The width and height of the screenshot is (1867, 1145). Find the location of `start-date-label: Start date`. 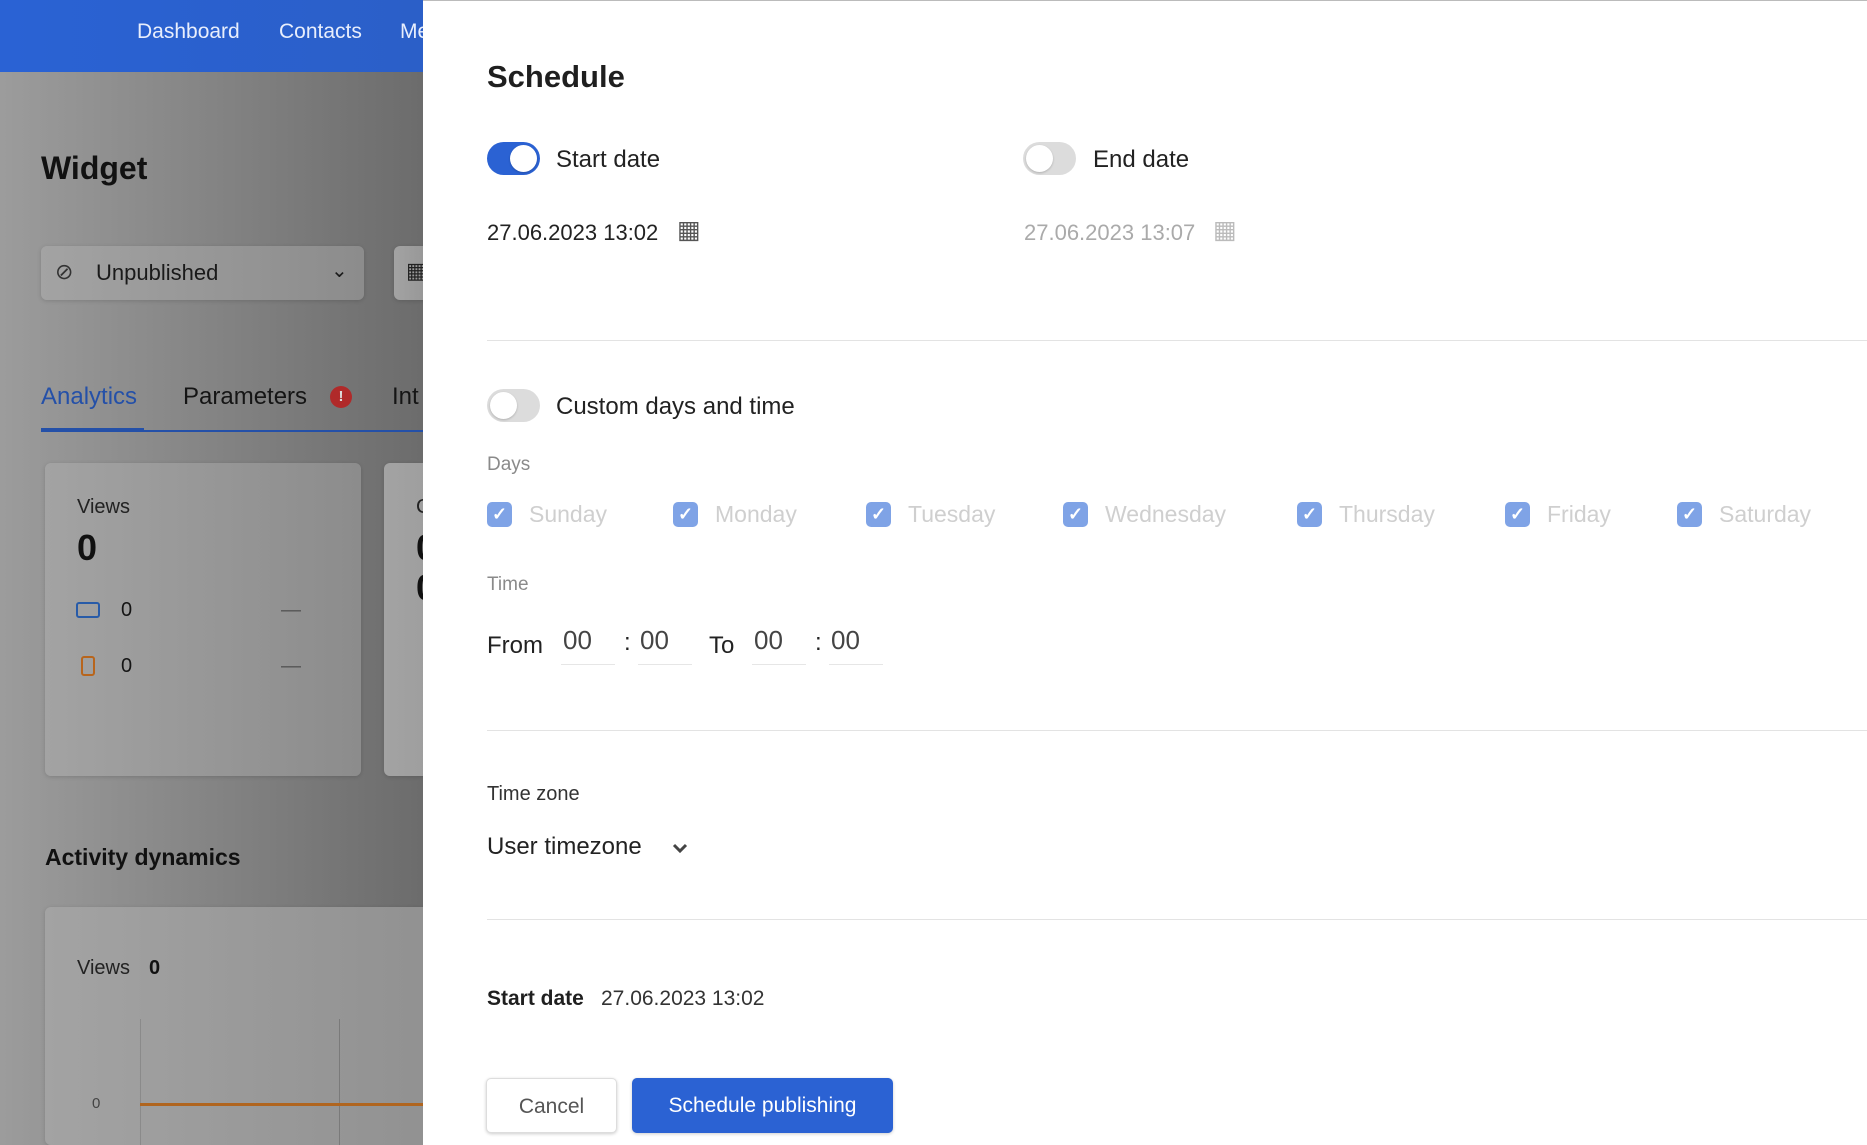

start-date-label: Start date is located at coordinates (608, 159).